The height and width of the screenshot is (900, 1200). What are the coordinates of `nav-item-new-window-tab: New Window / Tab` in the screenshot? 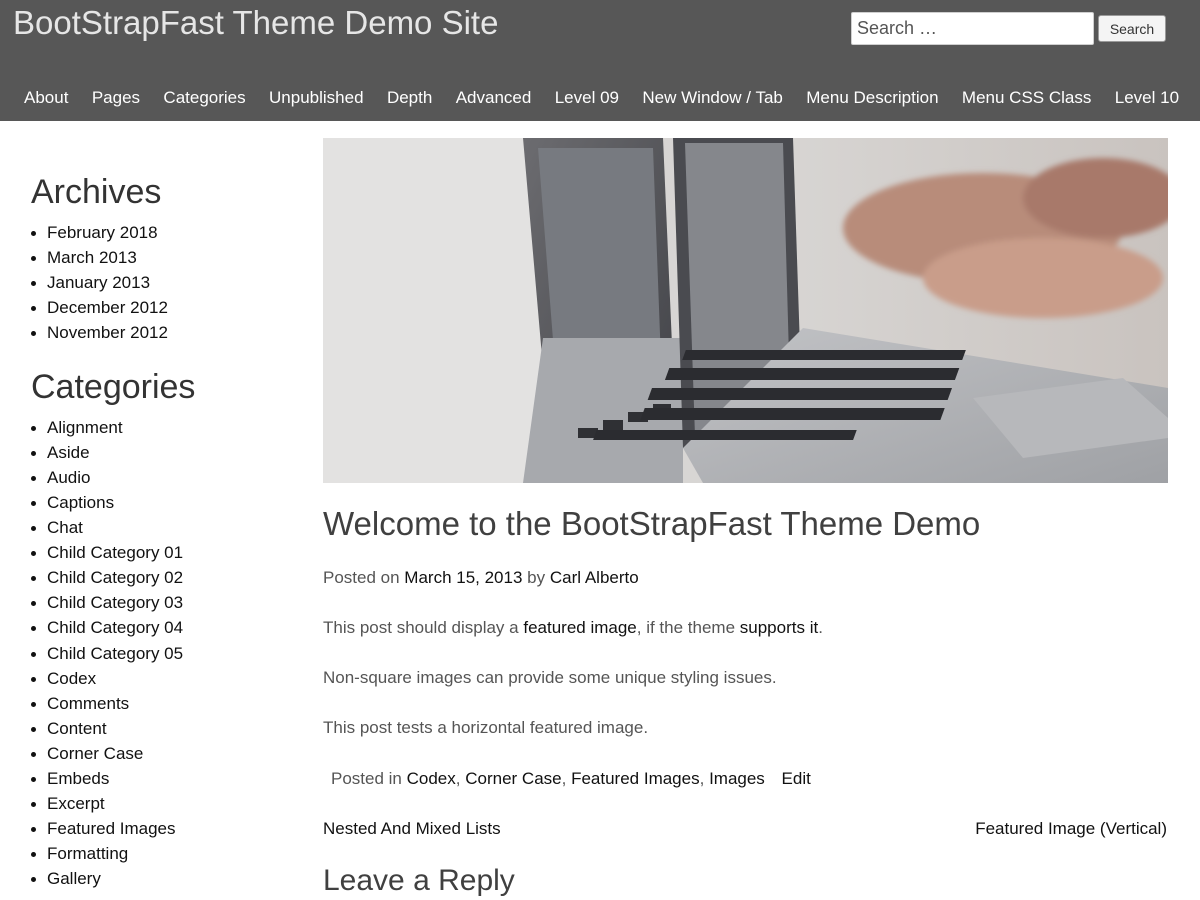 It's located at (712, 98).